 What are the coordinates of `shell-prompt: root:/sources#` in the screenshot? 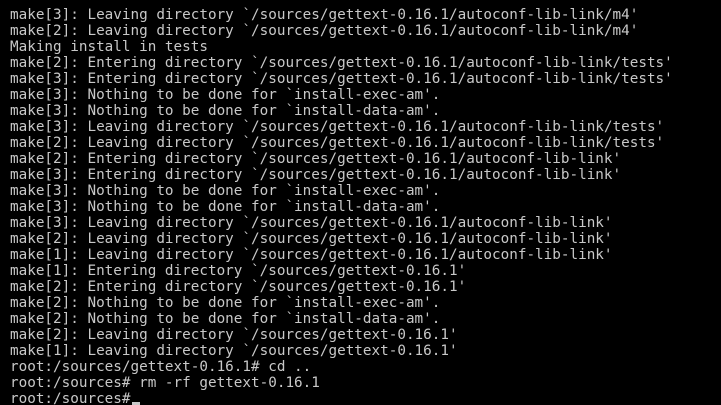 It's located at (70, 398).